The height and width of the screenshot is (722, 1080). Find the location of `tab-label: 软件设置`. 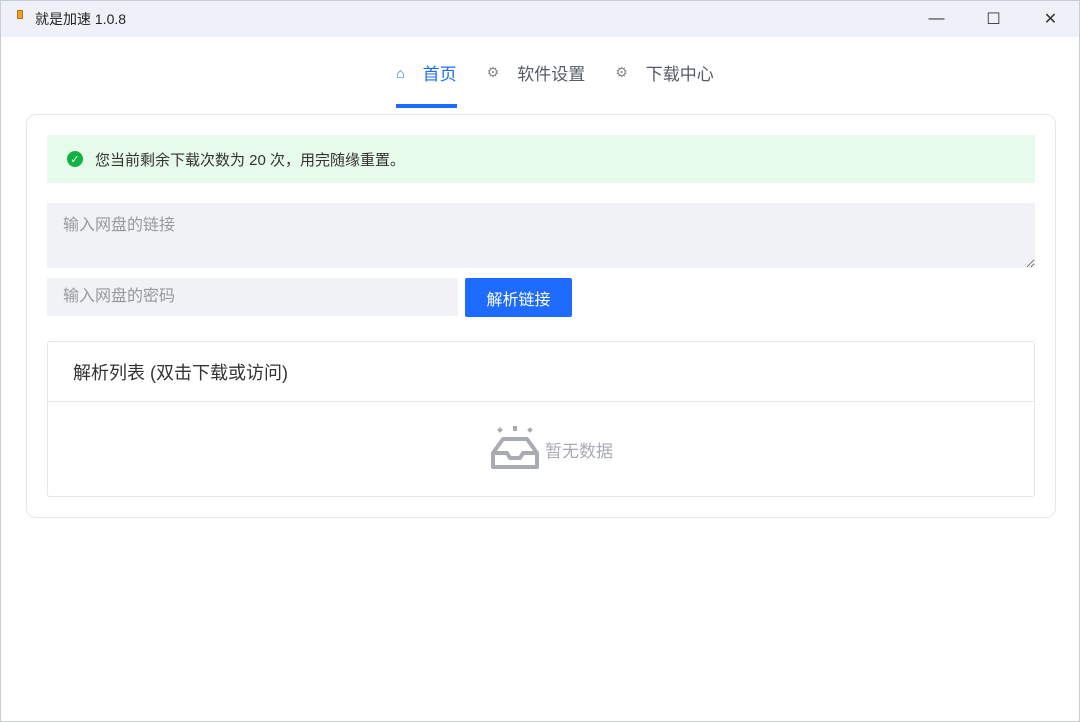

tab-label: 软件设置 is located at coordinates (551, 74).